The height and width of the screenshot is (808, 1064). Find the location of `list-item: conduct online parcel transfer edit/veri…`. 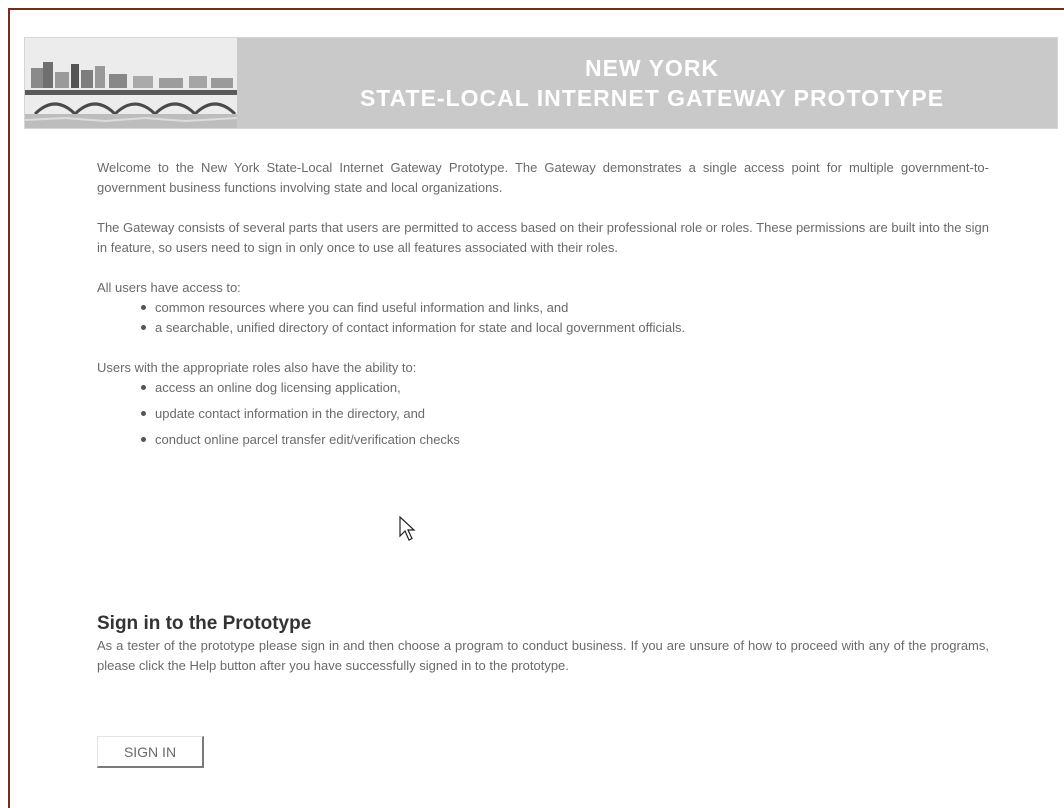

list-item: conduct online parcel transfer edit/veri… is located at coordinates (563, 440).